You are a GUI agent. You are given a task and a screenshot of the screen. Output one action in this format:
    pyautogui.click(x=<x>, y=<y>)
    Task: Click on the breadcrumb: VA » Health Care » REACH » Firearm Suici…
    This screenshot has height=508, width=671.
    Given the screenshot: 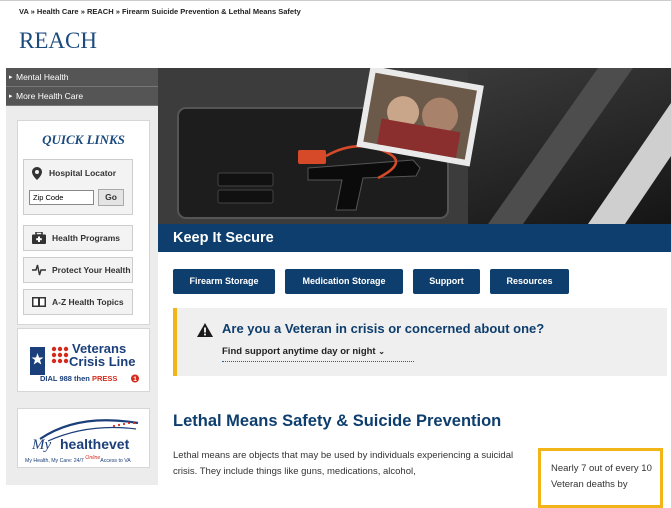 What is the action you would take?
    pyautogui.click(x=160, y=11)
    